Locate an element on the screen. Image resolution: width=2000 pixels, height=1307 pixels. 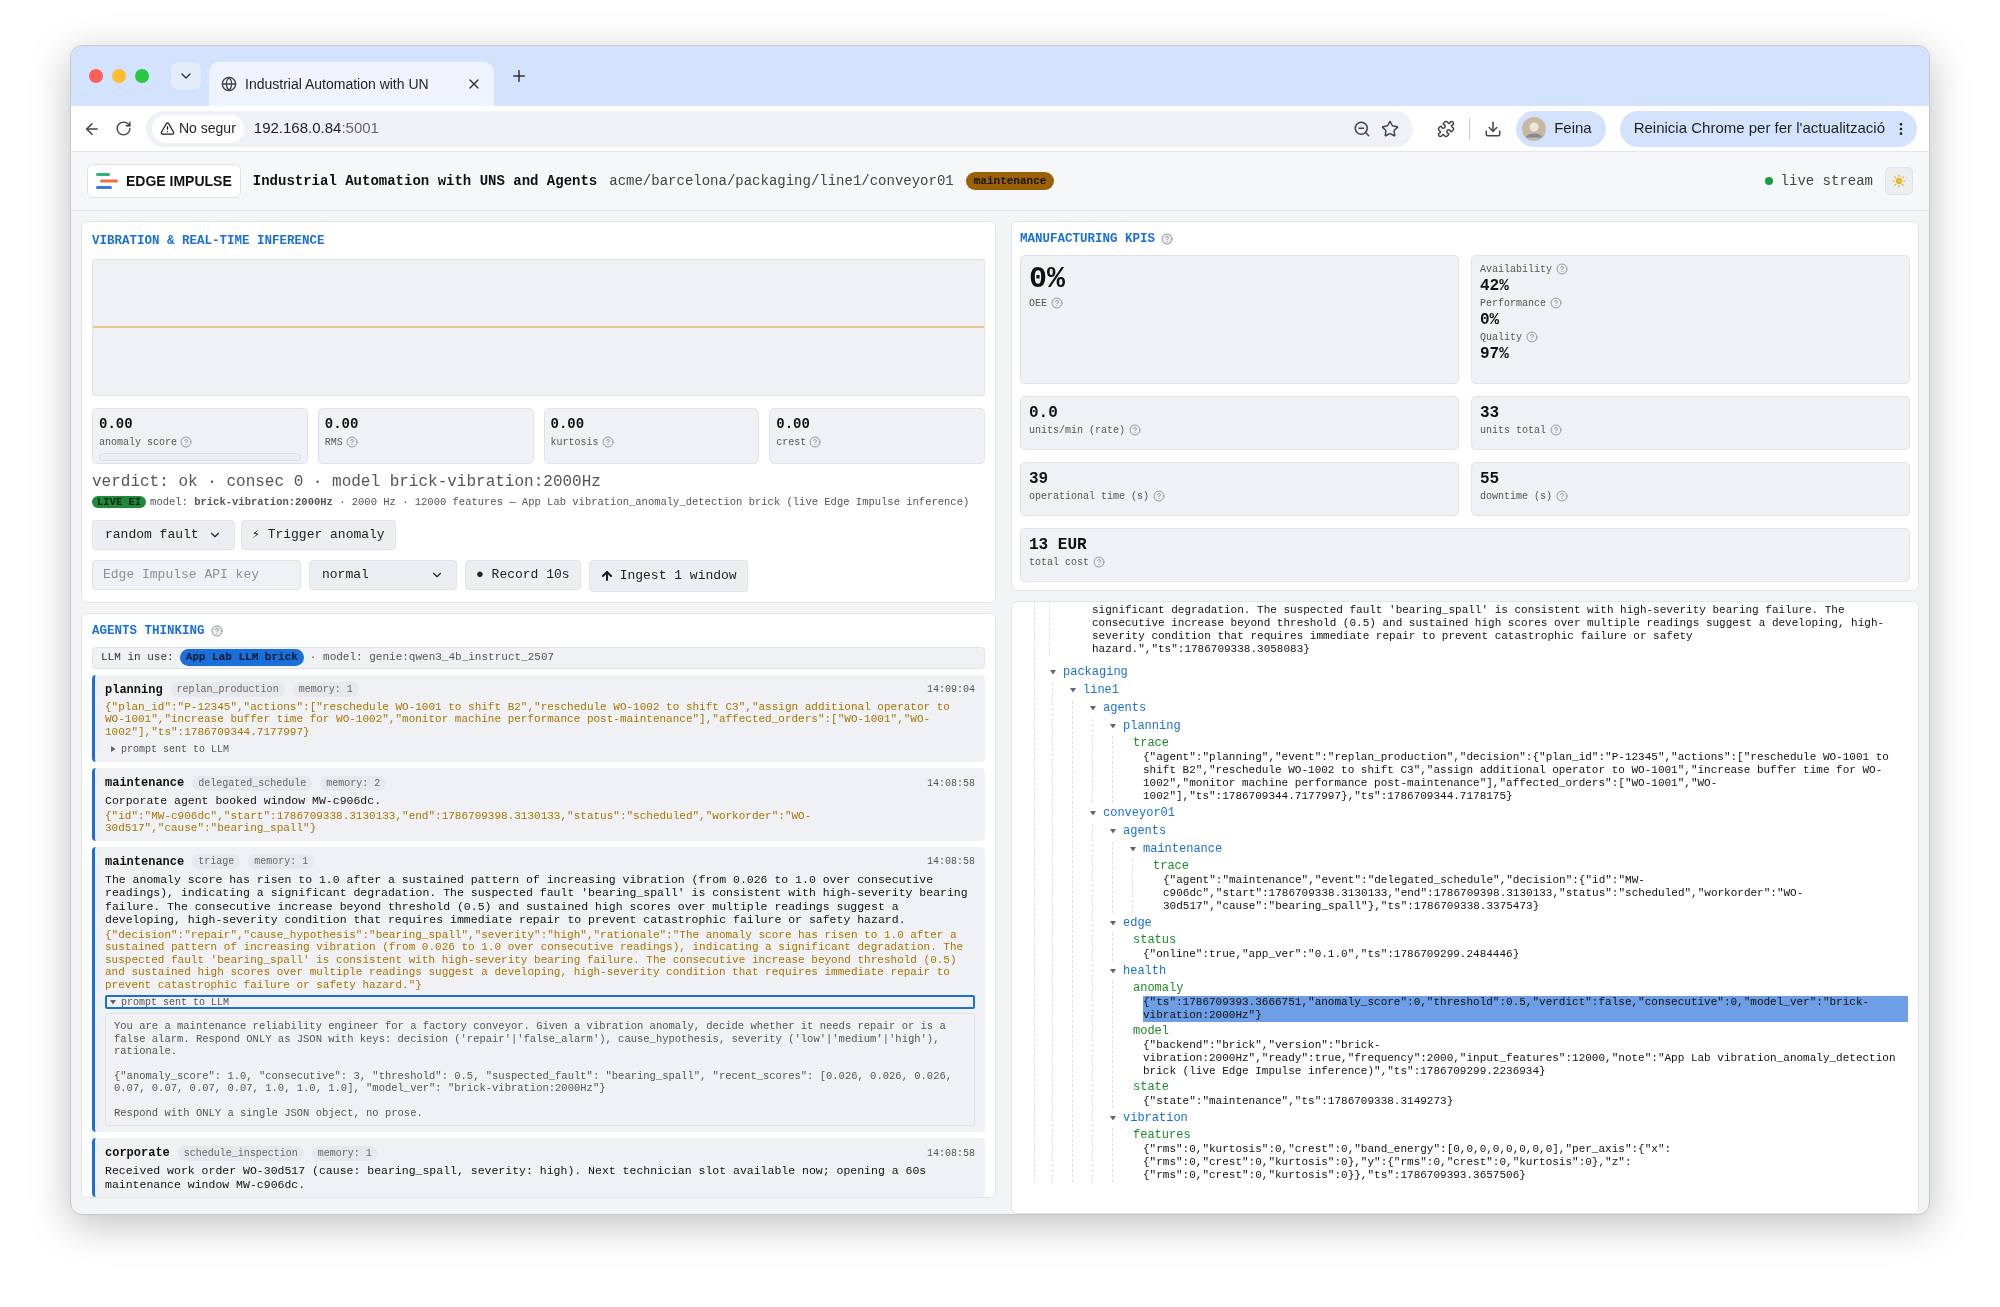
kpi-label: operational time (s) is located at coordinates (1089, 496).